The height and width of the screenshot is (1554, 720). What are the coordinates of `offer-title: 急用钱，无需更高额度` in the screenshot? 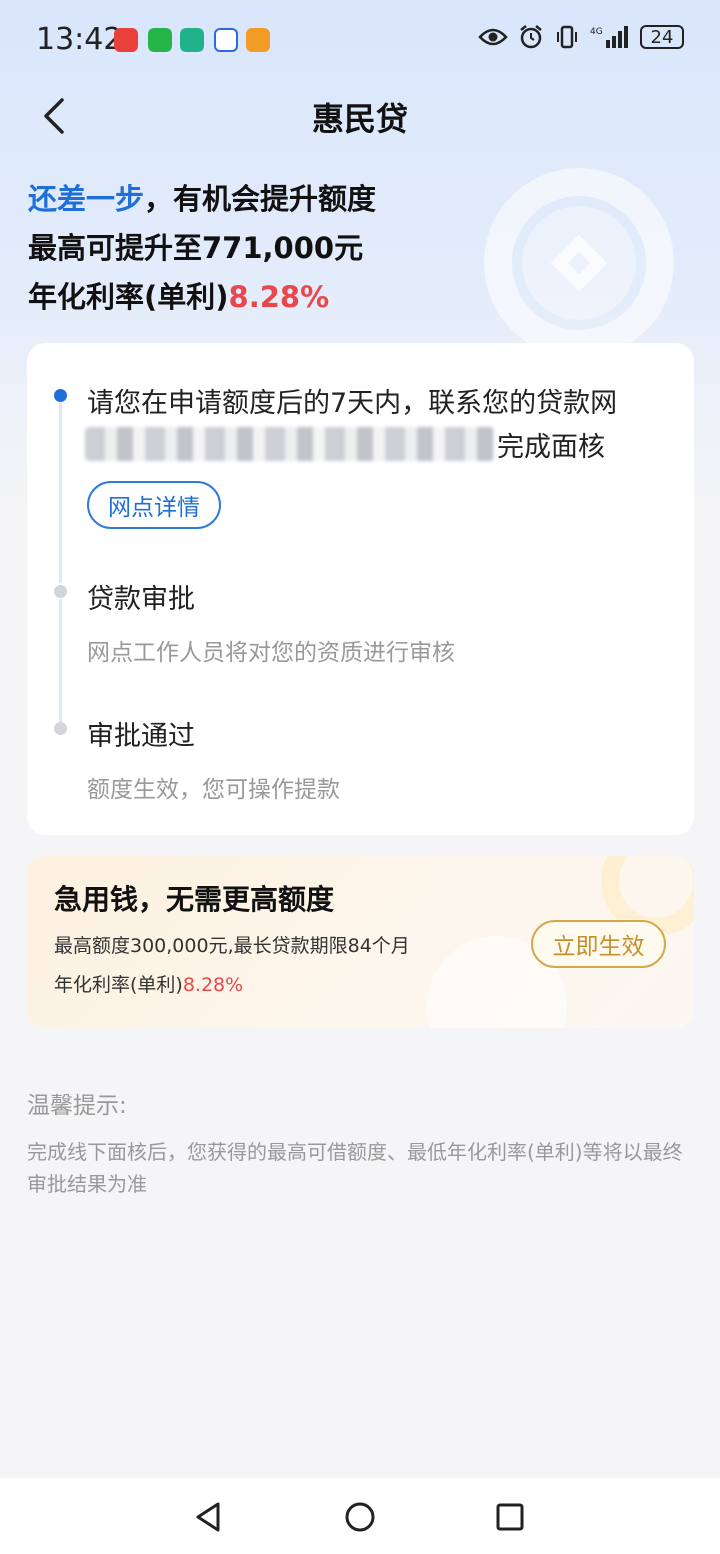 It's located at (194, 899).